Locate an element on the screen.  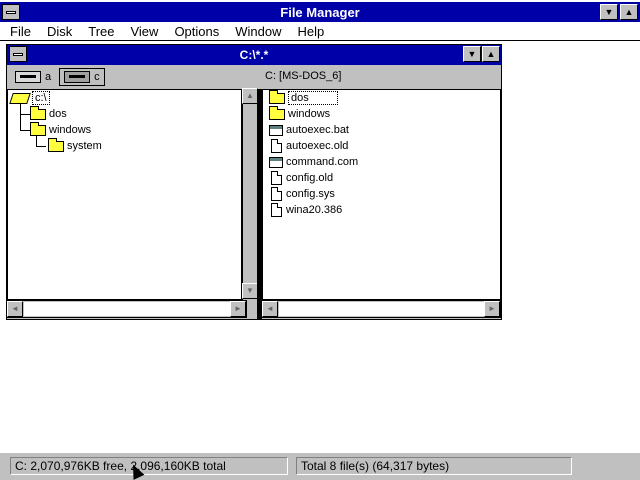
file-item: dos is located at coordinates (303, 98).